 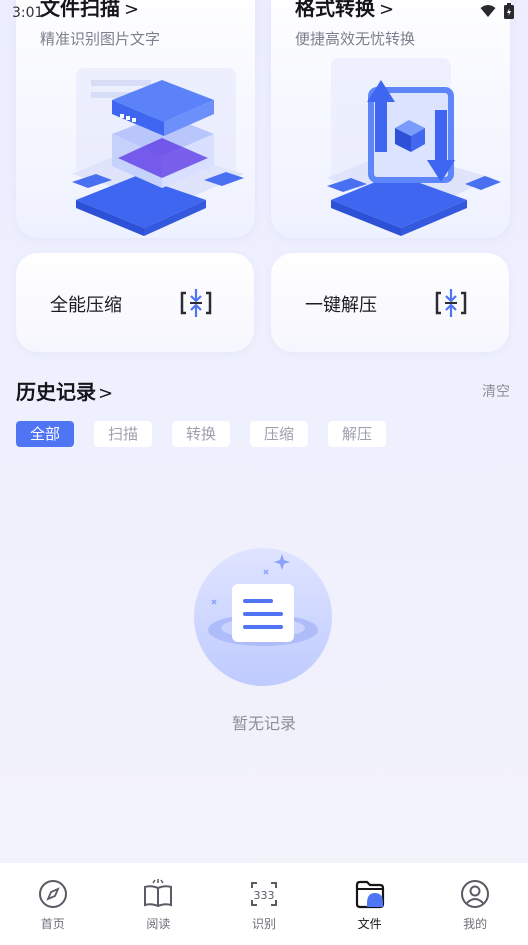 What do you see at coordinates (158, 924) in the screenshot?
I see `nav-label-read: 阅读` at bounding box center [158, 924].